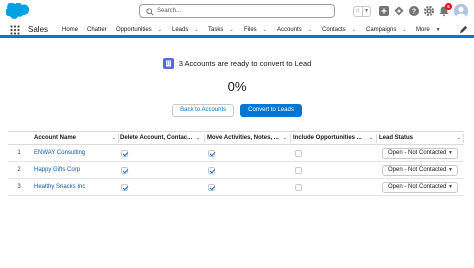  What do you see at coordinates (134, 30) in the screenshot?
I see `nav-item-label: Opportunities` at bounding box center [134, 30].